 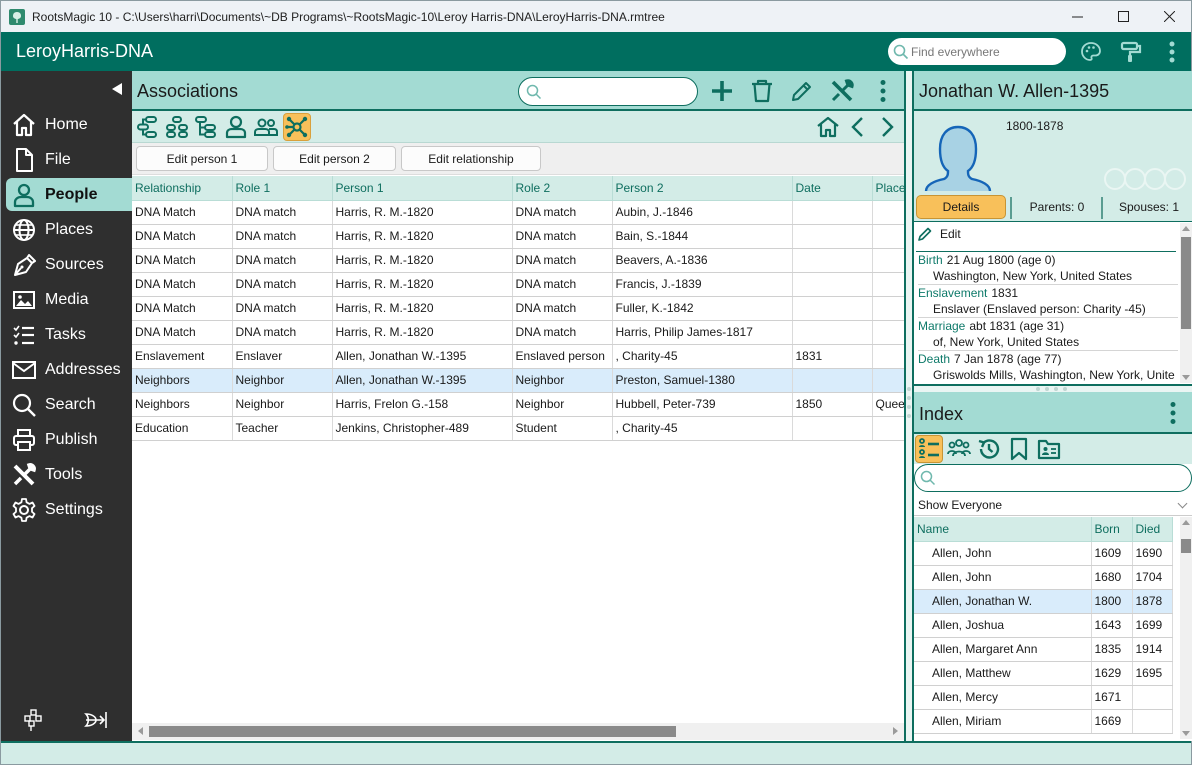 What do you see at coordinates (1043, 721) in the screenshot?
I see `list-item: Allen, Miriam 1669` at bounding box center [1043, 721].